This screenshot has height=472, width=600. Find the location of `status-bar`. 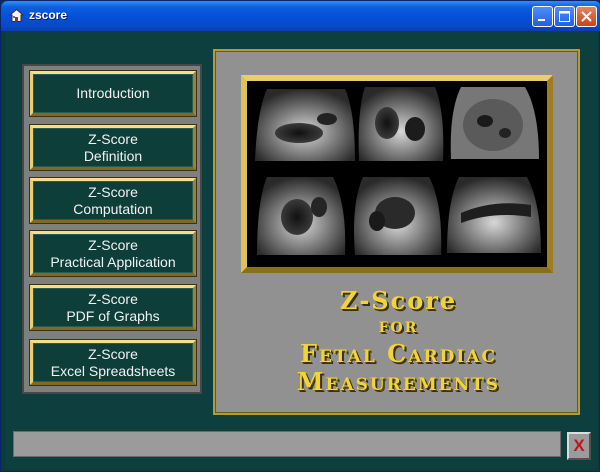

status-bar is located at coordinates (287, 444).